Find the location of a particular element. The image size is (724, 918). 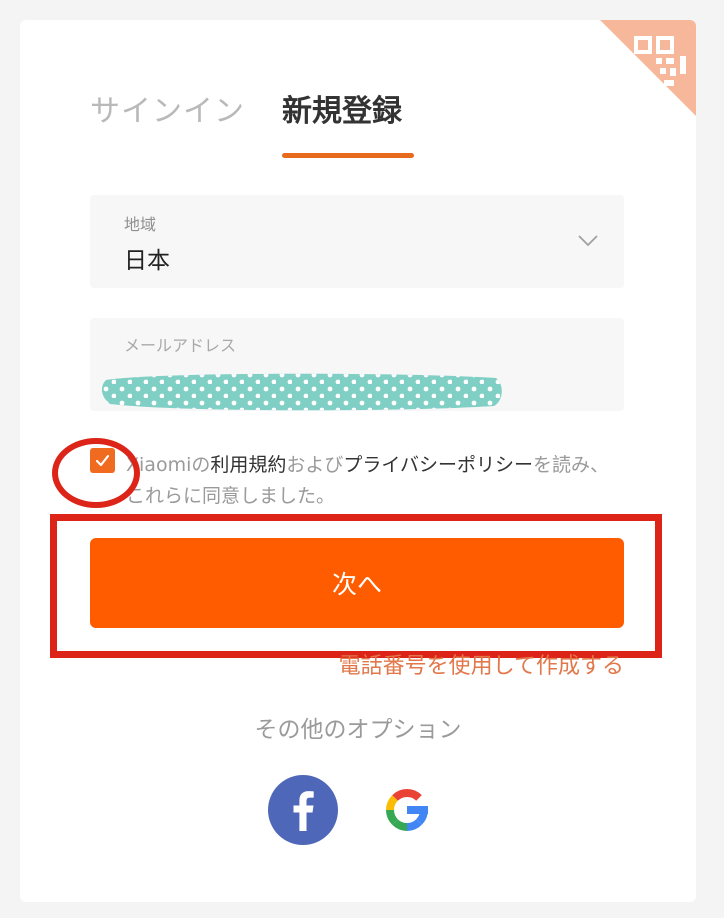

region-value: 日本 is located at coordinates (147, 261).